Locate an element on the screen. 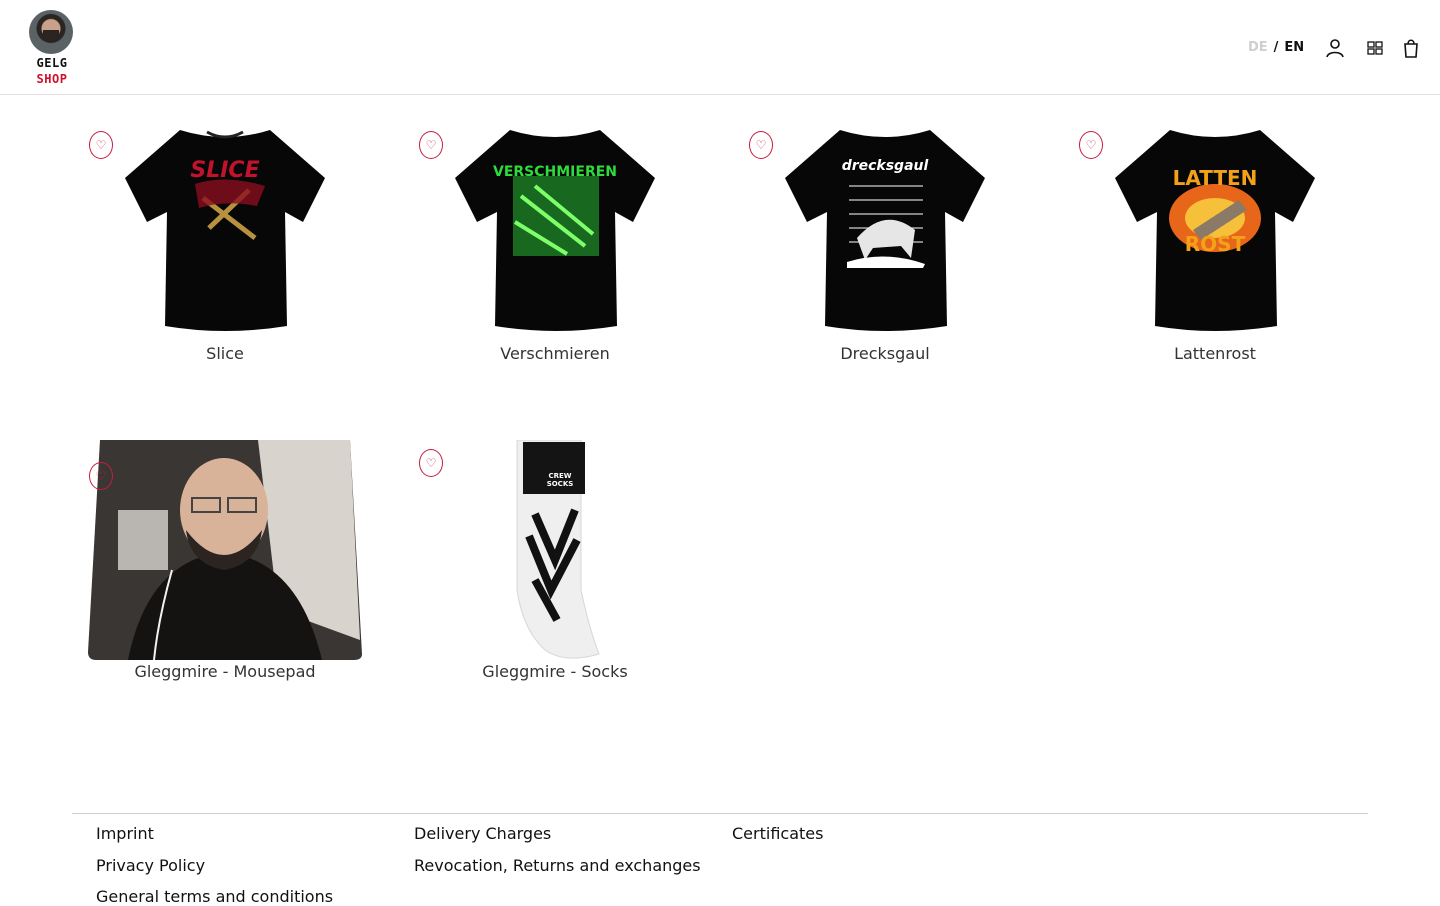  product-image: CREW SOCKS is located at coordinates (555, 550).